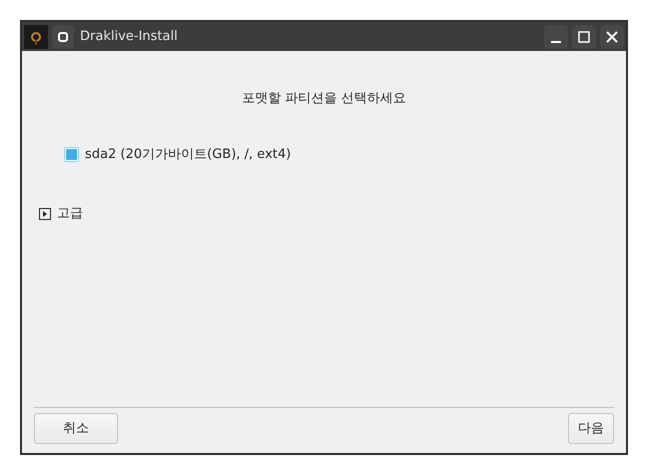 The width and height of the screenshot is (648, 475). Describe the element at coordinates (339, 154) in the screenshot. I see `partition-checkbox: sda2 (20기가바이트(GB), /, ext4)` at that location.